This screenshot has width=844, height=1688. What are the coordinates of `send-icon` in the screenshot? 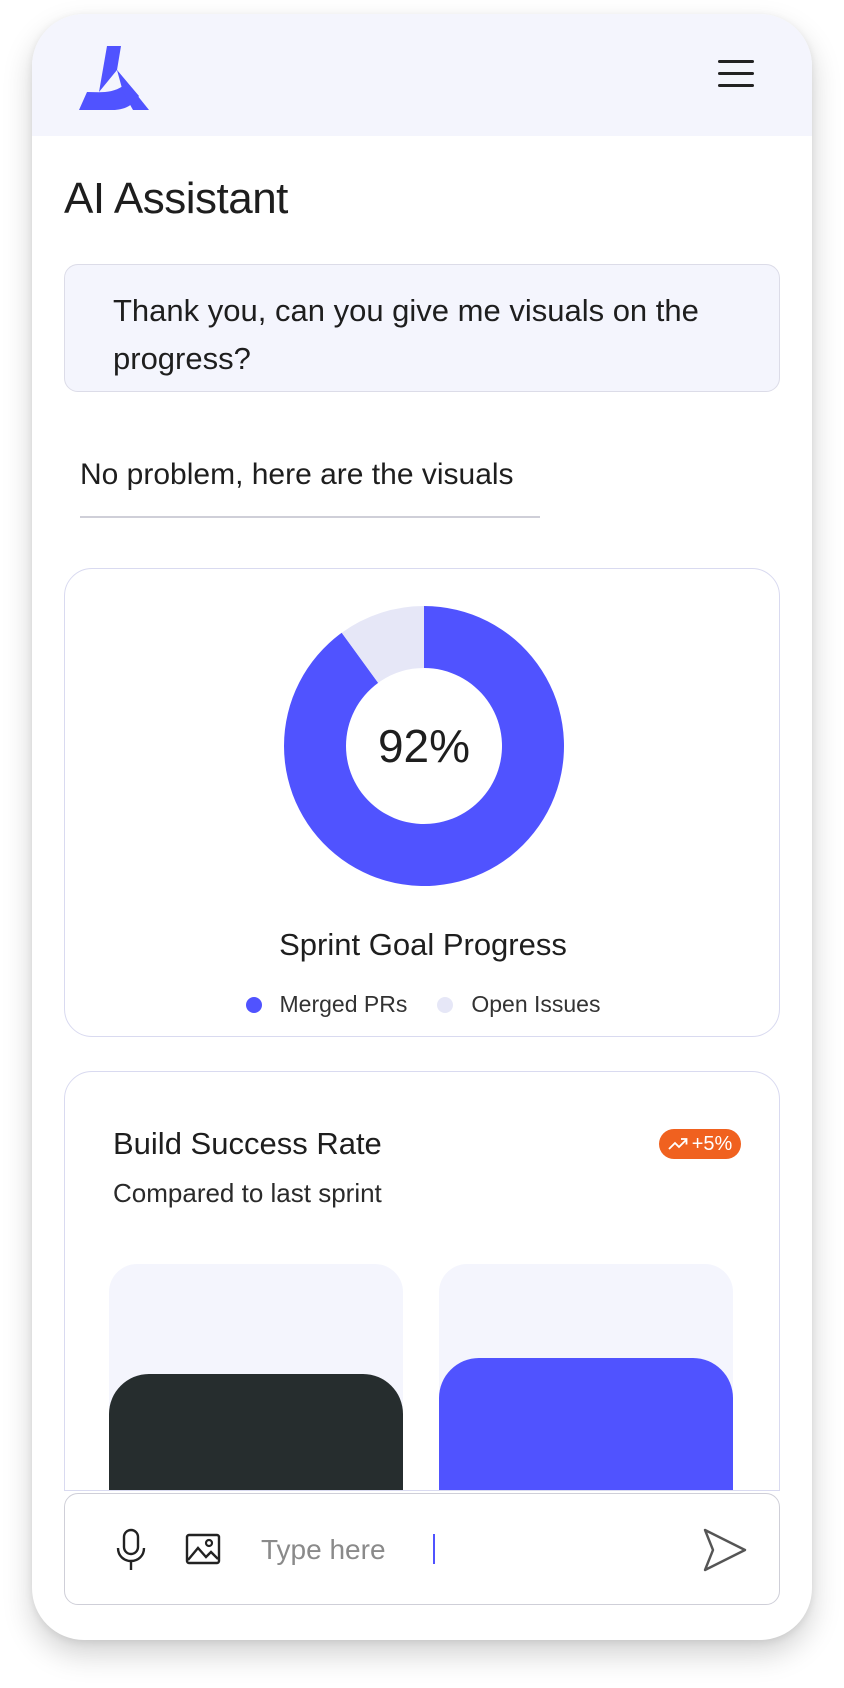 It's located at (725, 1550).